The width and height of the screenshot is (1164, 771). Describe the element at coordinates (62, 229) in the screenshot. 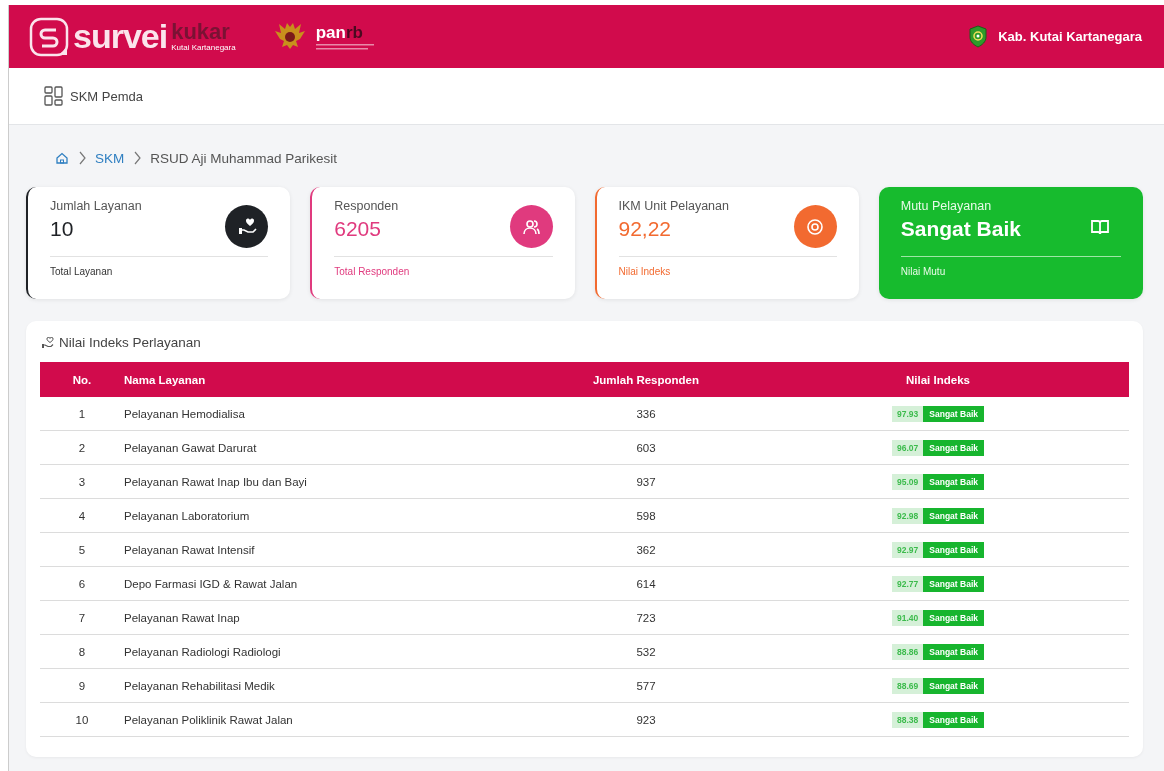

I see `card-value: 10` at that location.